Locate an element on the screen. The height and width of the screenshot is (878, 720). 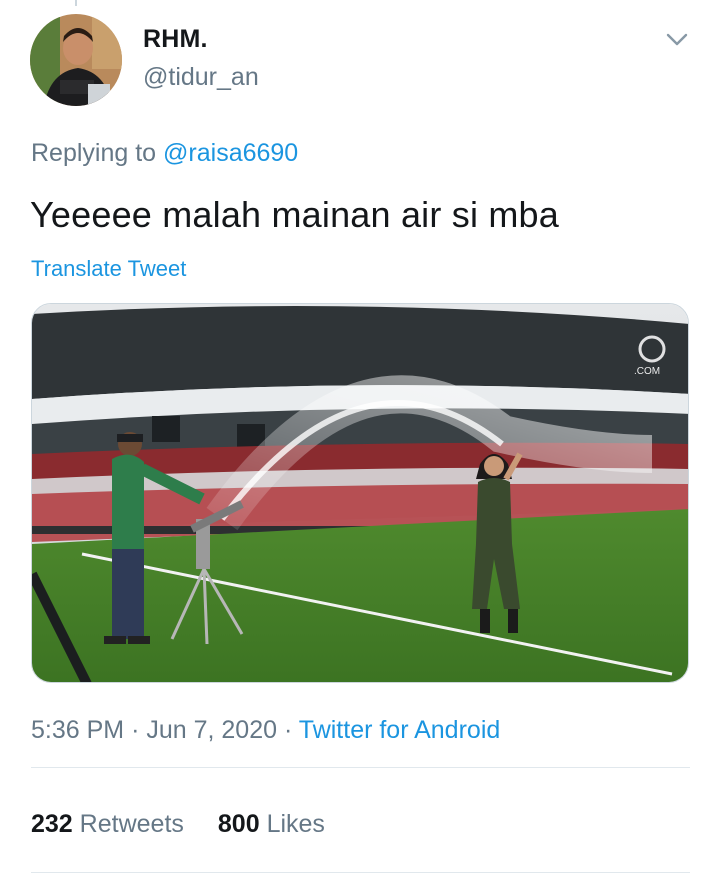
avatar-image is located at coordinates (76, 60).